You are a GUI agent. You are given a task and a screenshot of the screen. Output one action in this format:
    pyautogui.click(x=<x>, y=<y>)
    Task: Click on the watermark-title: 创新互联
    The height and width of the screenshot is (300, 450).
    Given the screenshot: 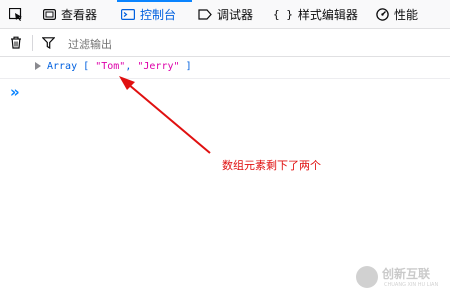 What is the action you would take?
    pyautogui.click(x=406, y=274)
    